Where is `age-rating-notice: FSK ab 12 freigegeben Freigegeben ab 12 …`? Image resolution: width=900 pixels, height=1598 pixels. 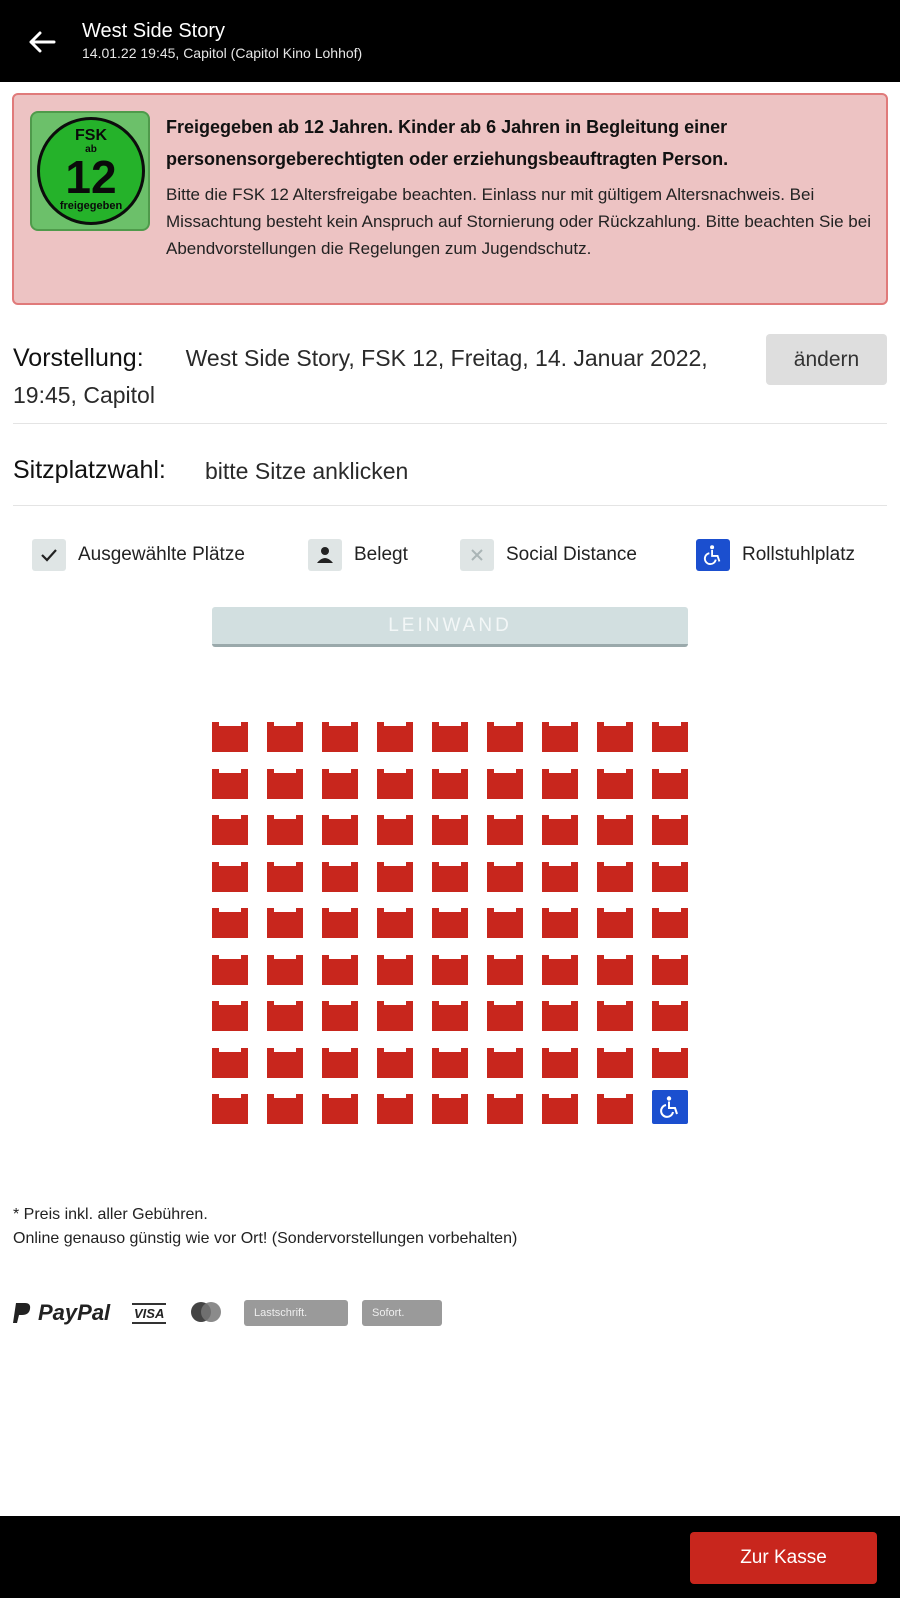 age-rating-notice: FSK ab 12 freigegeben Freigegeben ab 12 … is located at coordinates (450, 199).